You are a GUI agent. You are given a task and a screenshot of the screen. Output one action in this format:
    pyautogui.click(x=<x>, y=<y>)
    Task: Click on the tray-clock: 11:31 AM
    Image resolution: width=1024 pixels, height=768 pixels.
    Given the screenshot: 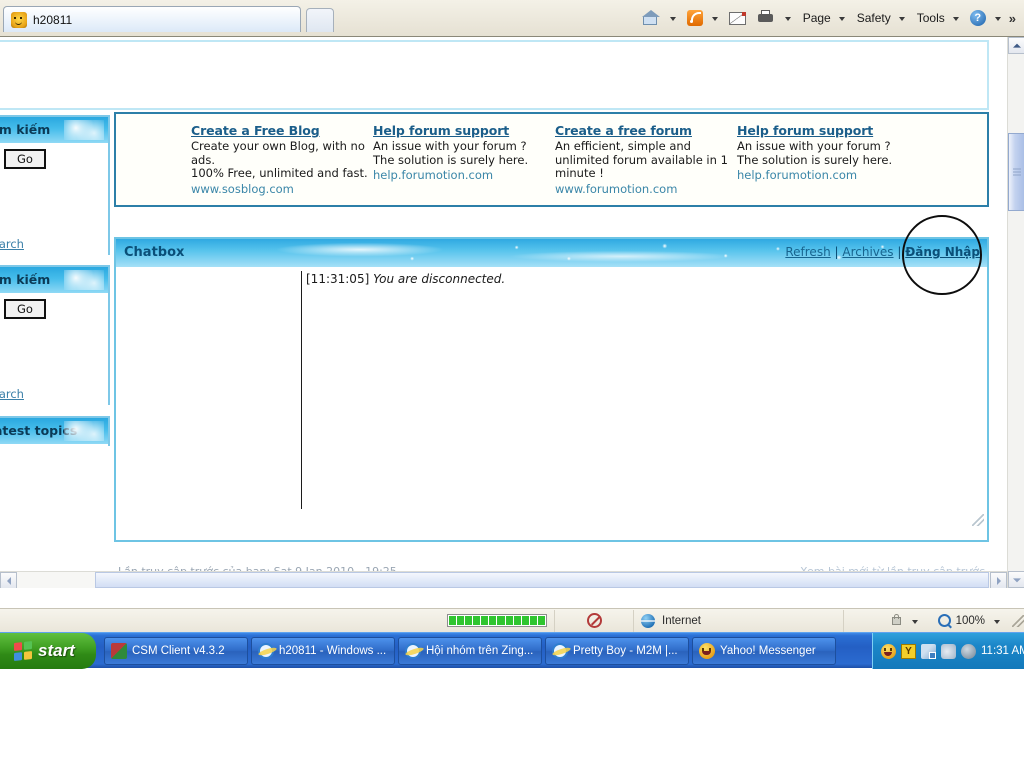 What is the action you would take?
    pyautogui.click(x=1002, y=651)
    